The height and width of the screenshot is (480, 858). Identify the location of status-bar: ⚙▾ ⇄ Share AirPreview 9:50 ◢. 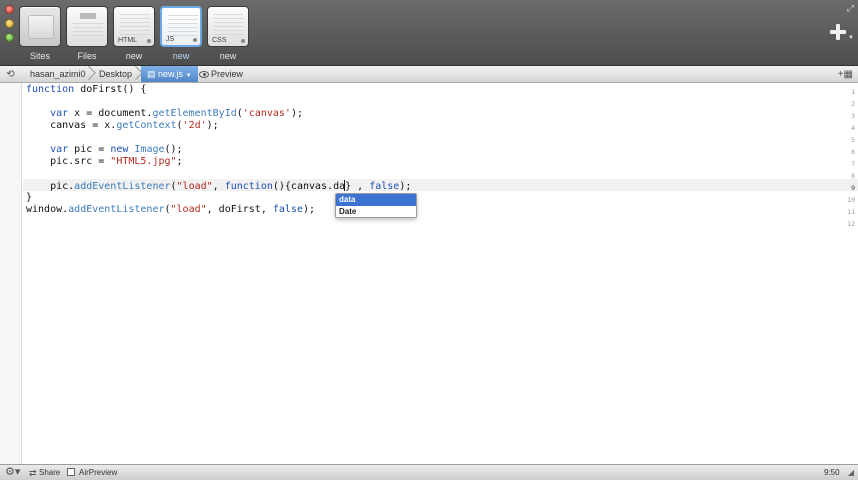
(429, 472).